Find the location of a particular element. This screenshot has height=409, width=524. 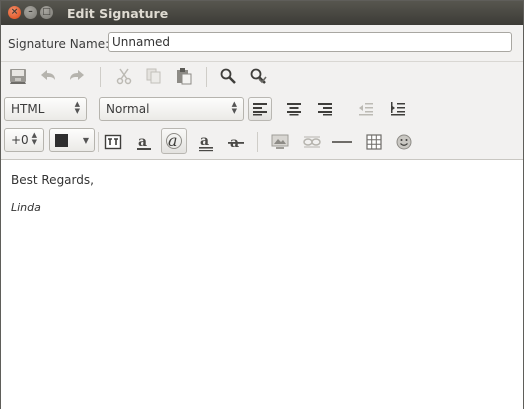

align-left-button is located at coordinates (260, 109).